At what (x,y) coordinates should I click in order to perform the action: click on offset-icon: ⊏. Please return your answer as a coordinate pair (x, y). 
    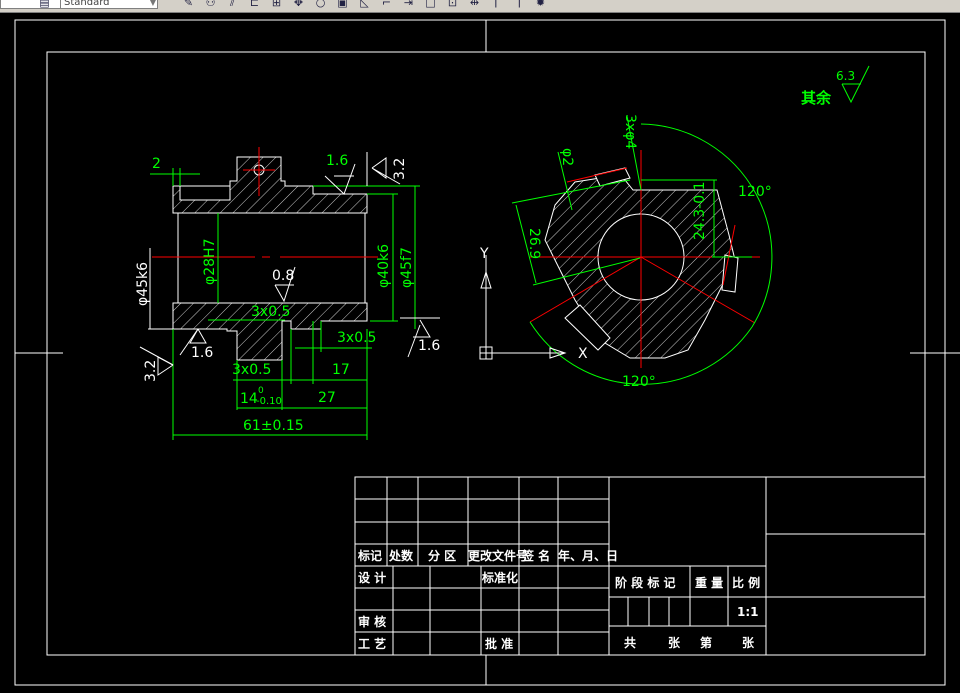
    Looking at the image, I should click on (254, 4).